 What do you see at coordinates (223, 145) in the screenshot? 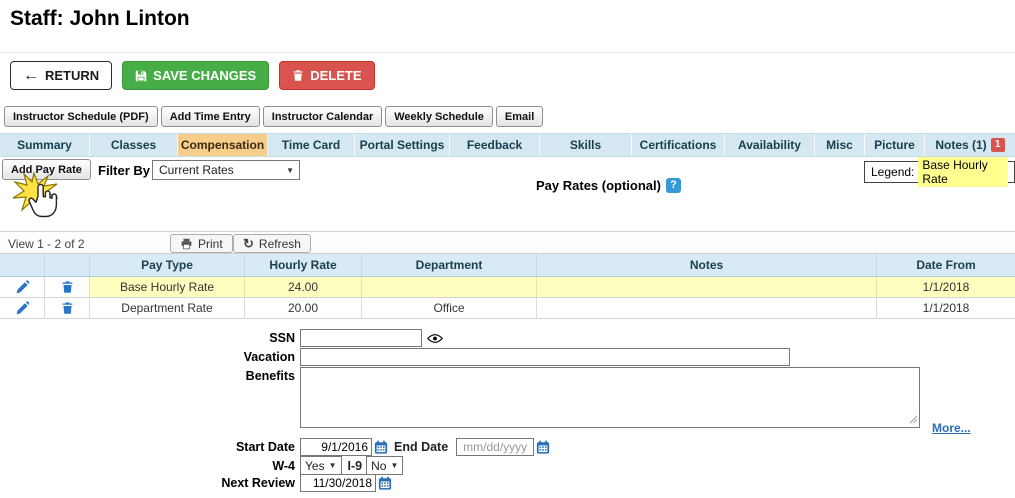
I see `tab-compensation: Compensation` at bounding box center [223, 145].